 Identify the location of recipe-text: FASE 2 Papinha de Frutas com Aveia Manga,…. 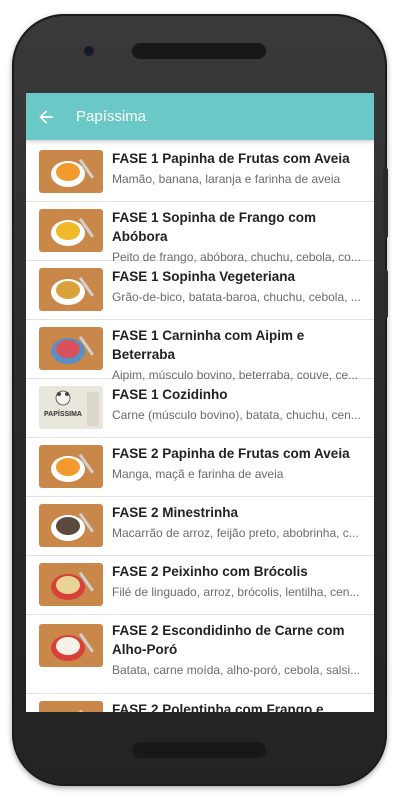
(239, 463).